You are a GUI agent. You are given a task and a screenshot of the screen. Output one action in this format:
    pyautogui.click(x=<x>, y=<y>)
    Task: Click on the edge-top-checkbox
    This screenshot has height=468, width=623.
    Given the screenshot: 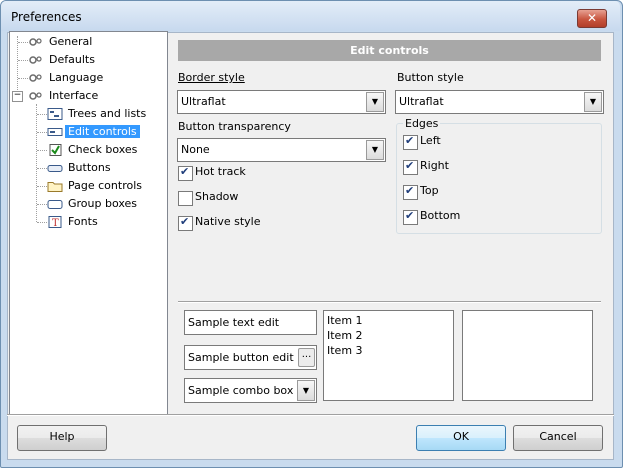 What is the action you would take?
    pyautogui.click(x=410, y=192)
    